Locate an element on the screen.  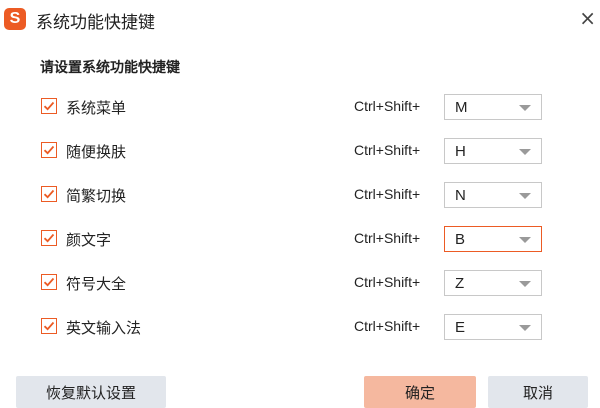
shortcut-row-emoticons: 颜文字 Ctrl+Shift+ B is located at coordinates (300, 239).